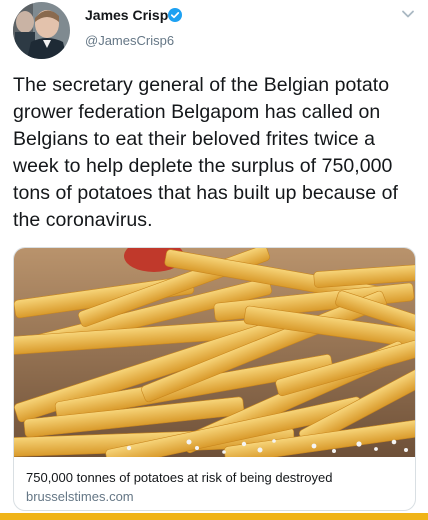 The image size is (428, 520). What do you see at coordinates (408, 14) in the screenshot?
I see `chevron-down-icon` at bounding box center [408, 14].